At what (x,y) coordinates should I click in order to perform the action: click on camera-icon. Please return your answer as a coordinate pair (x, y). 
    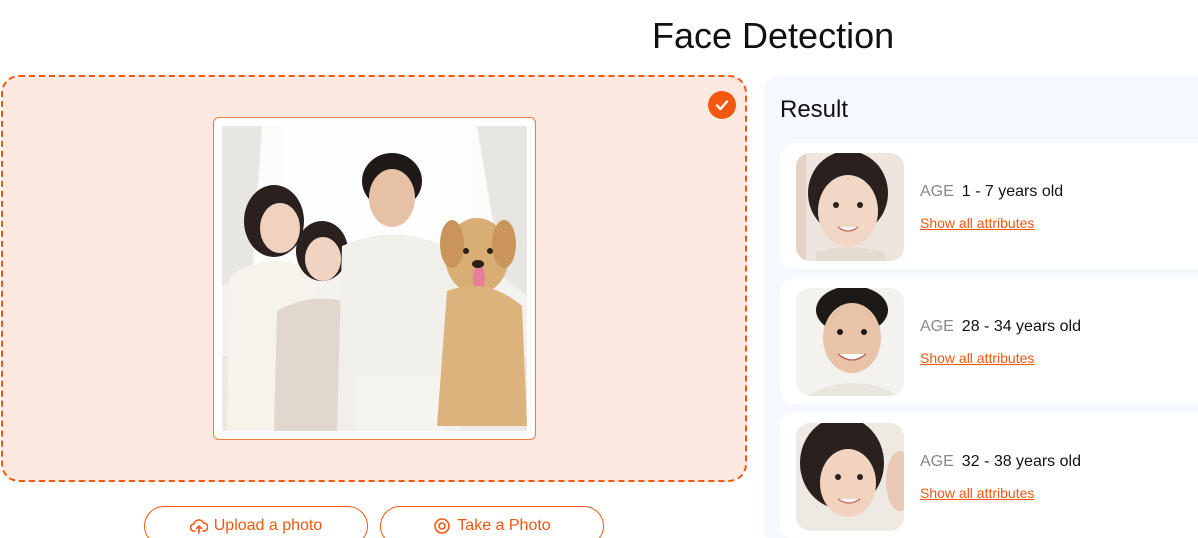
    Looking at the image, I should click on (442, 526).